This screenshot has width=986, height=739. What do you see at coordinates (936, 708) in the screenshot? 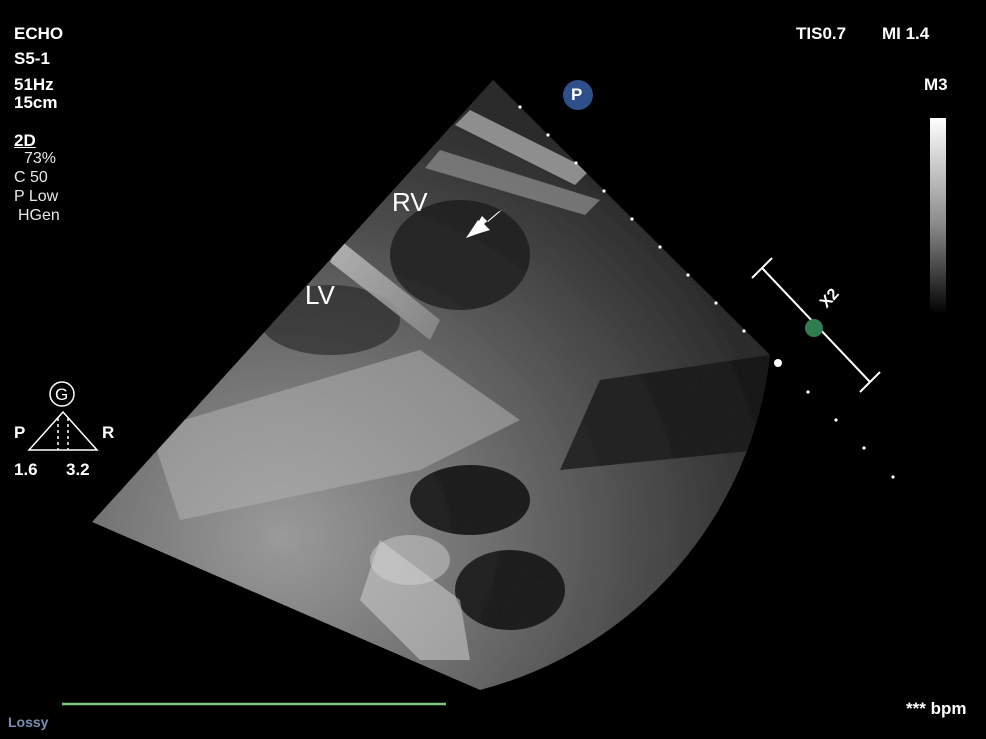
I see `heart-rate-label: *** bpm` at bounding box center [936, 708].